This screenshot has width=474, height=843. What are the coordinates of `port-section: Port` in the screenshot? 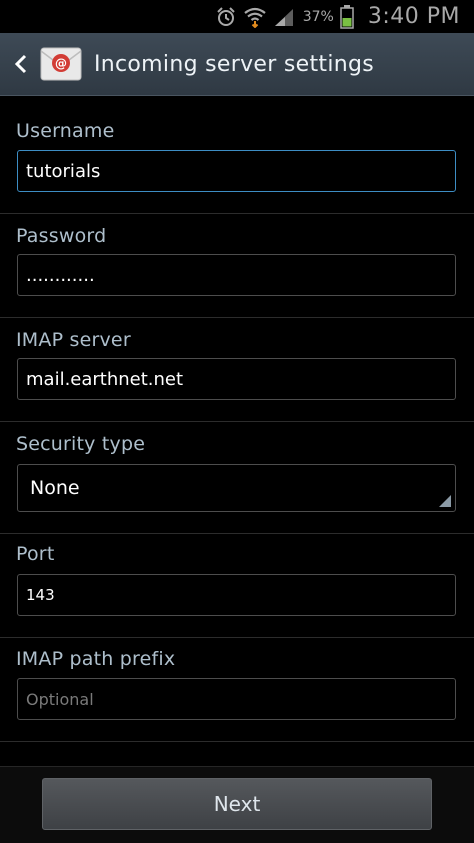 It's located at (237, 586).